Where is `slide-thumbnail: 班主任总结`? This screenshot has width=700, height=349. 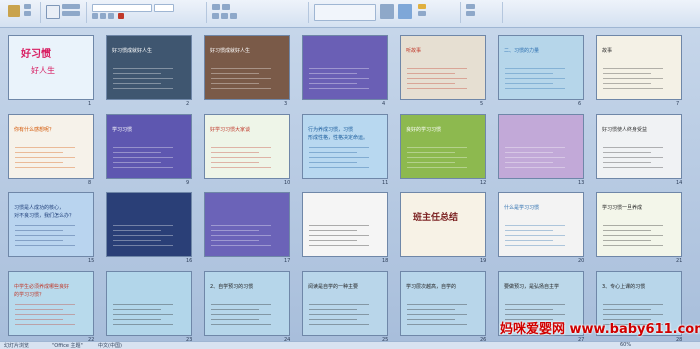
slide-thumbnail: 班主任总结 is located at coordinates (443, 224).